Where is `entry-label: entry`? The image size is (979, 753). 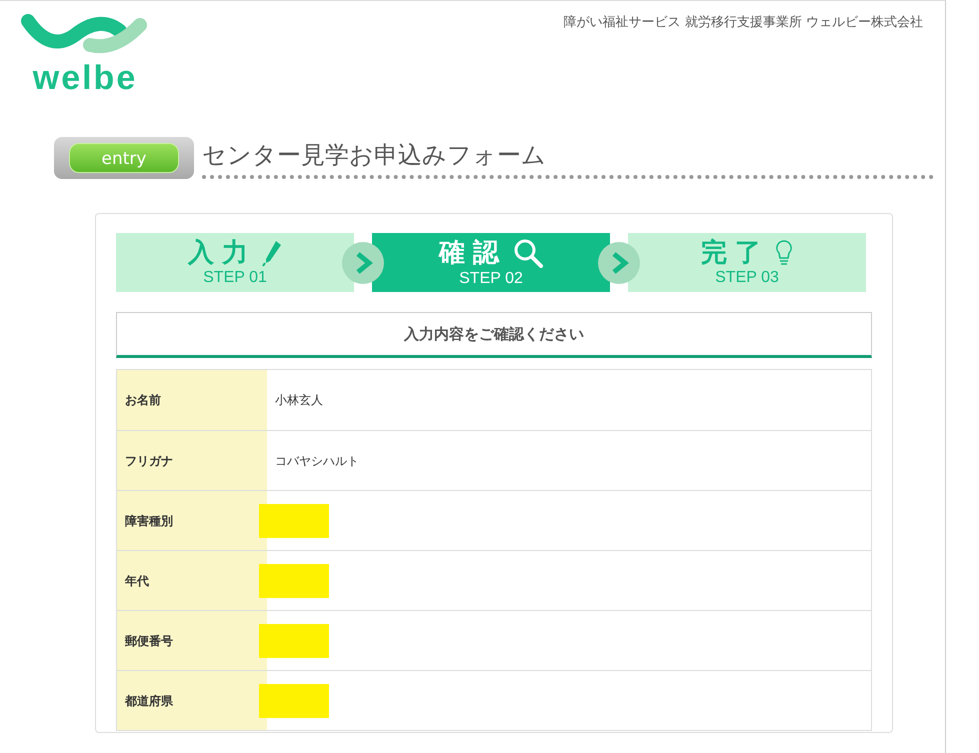
entry-label: entry is located at coordinates (124, 158).